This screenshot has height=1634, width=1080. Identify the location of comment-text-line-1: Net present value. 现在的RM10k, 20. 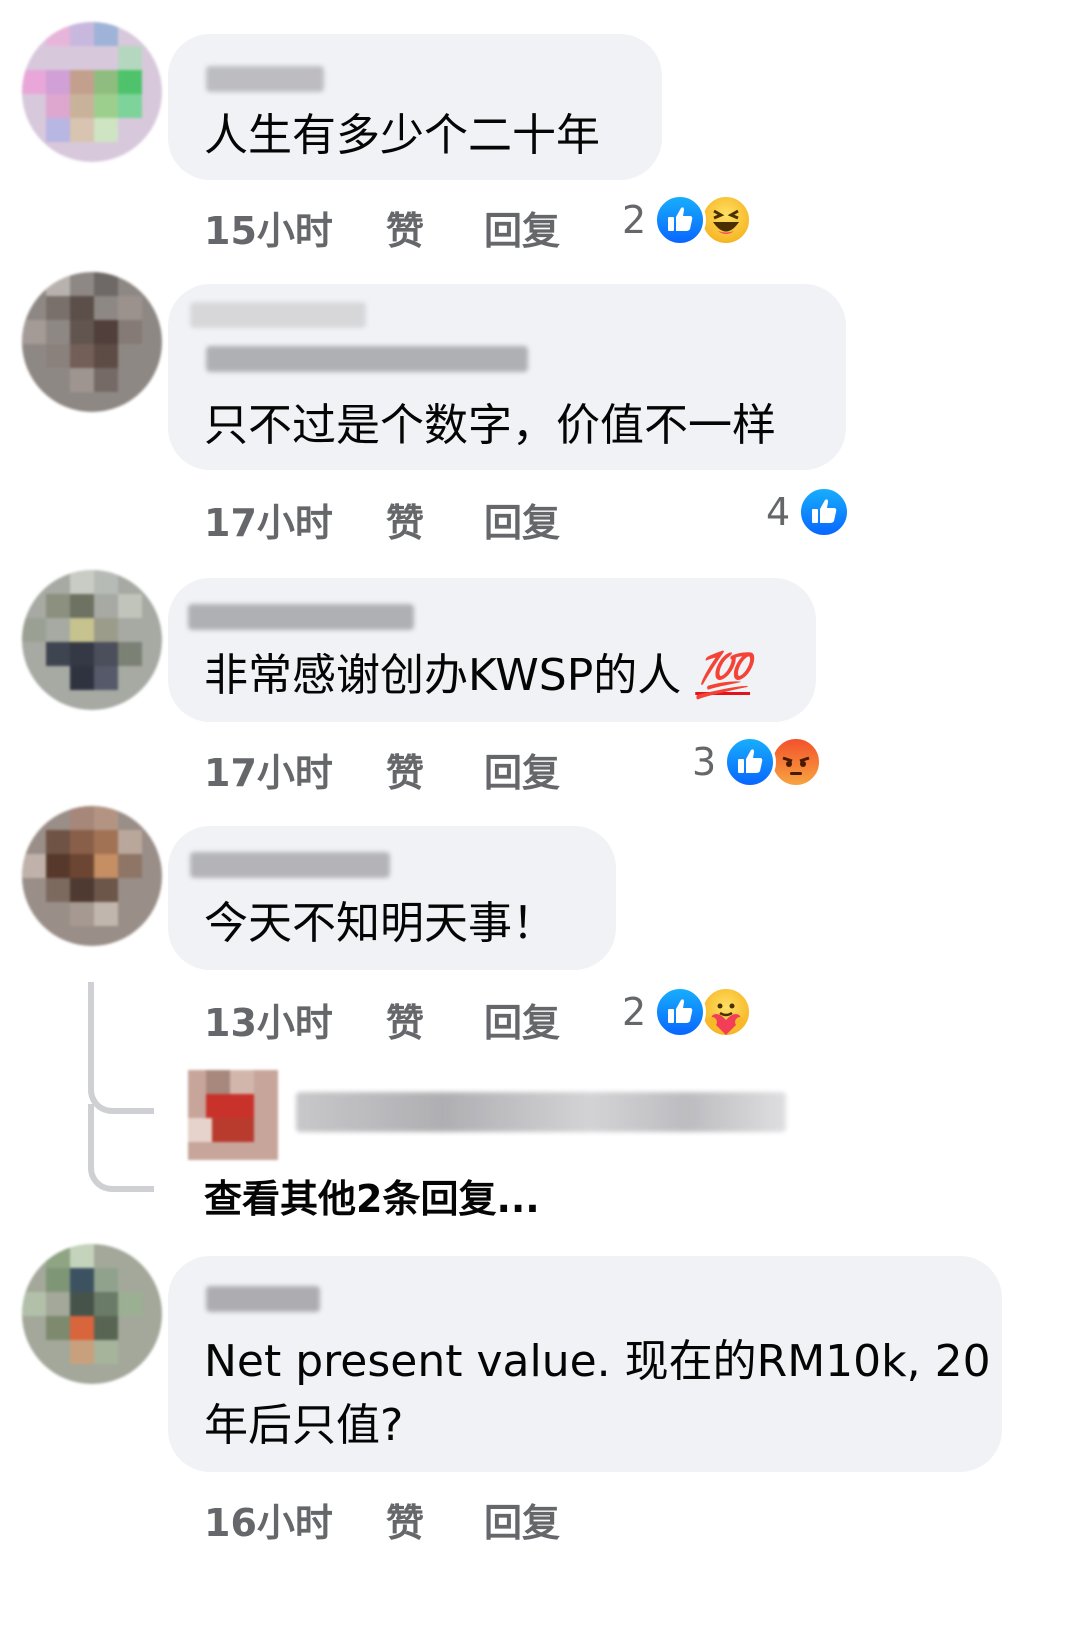
(597, 1361).